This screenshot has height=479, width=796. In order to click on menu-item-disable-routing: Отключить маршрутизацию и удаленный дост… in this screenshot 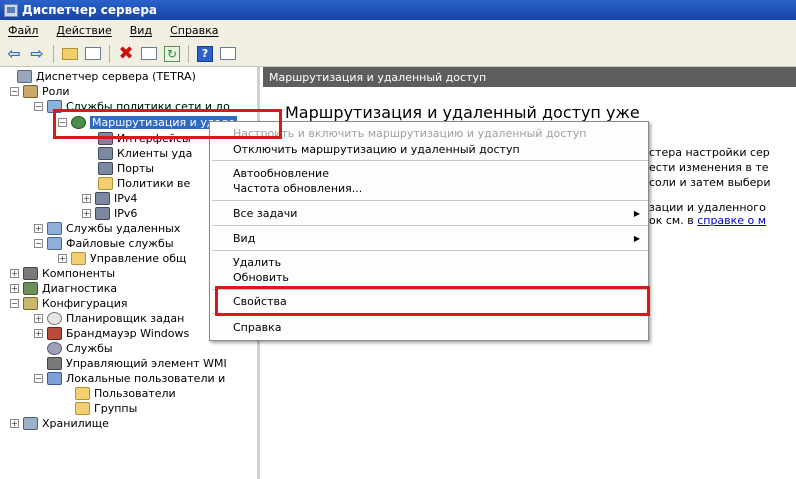, I will do `click(430, 149)`.